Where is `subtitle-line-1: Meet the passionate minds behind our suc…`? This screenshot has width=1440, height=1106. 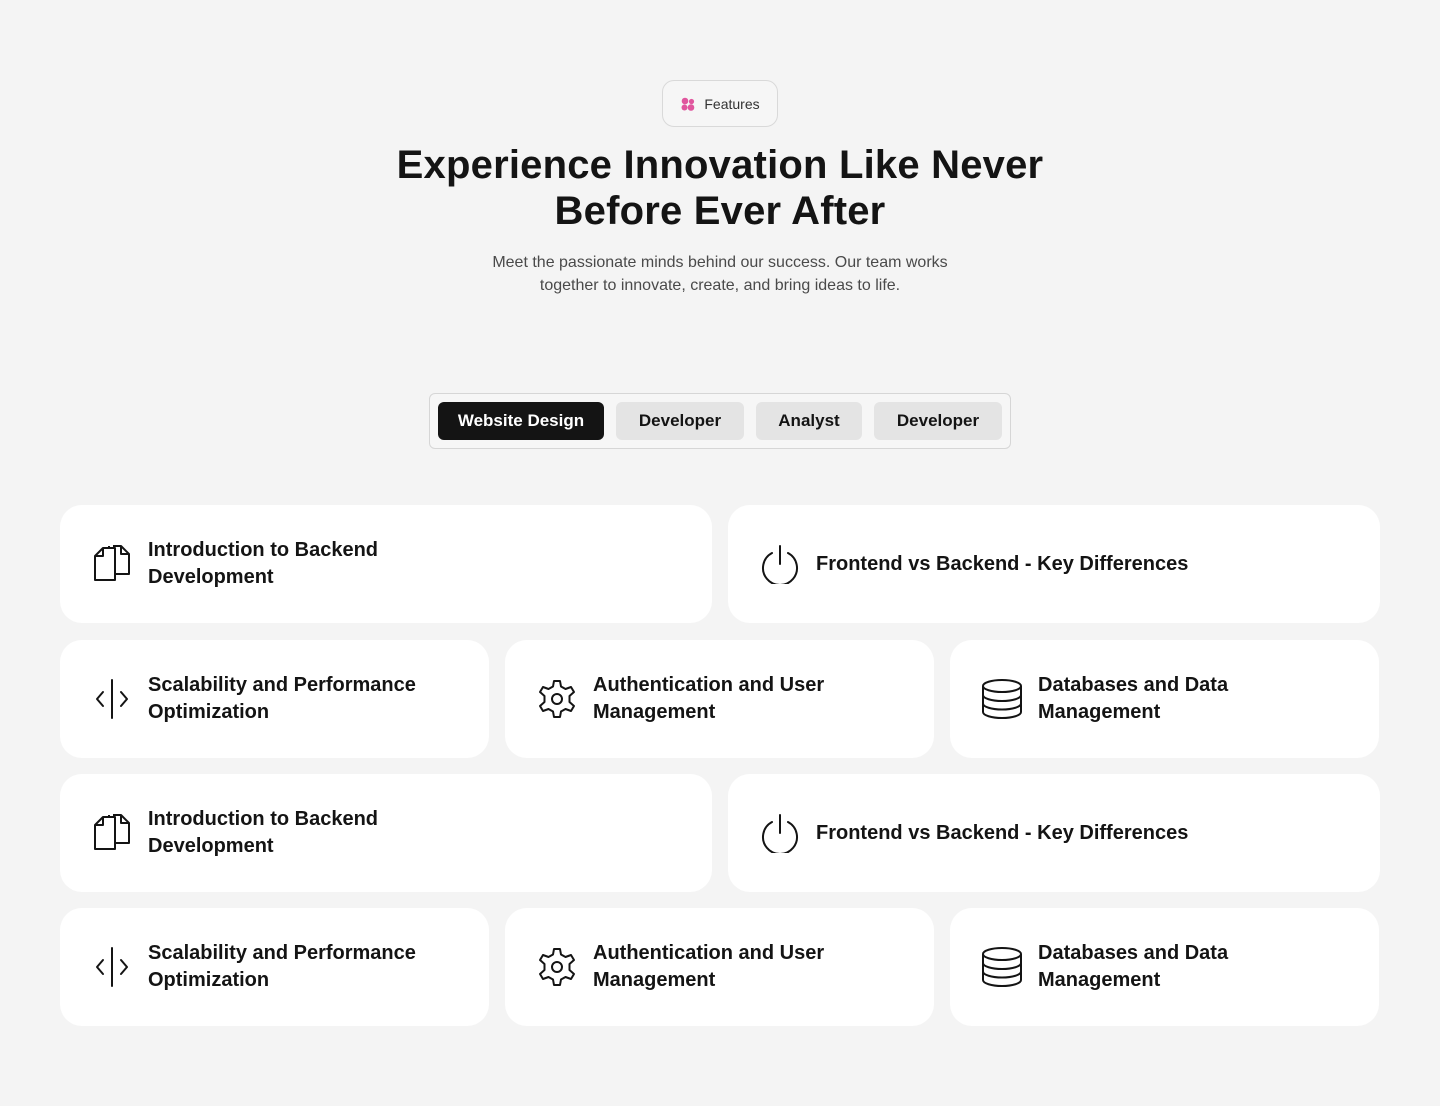
subtitle-line-1: Meet the passionate minds behind our suc… is located at coordinates (720, 262).